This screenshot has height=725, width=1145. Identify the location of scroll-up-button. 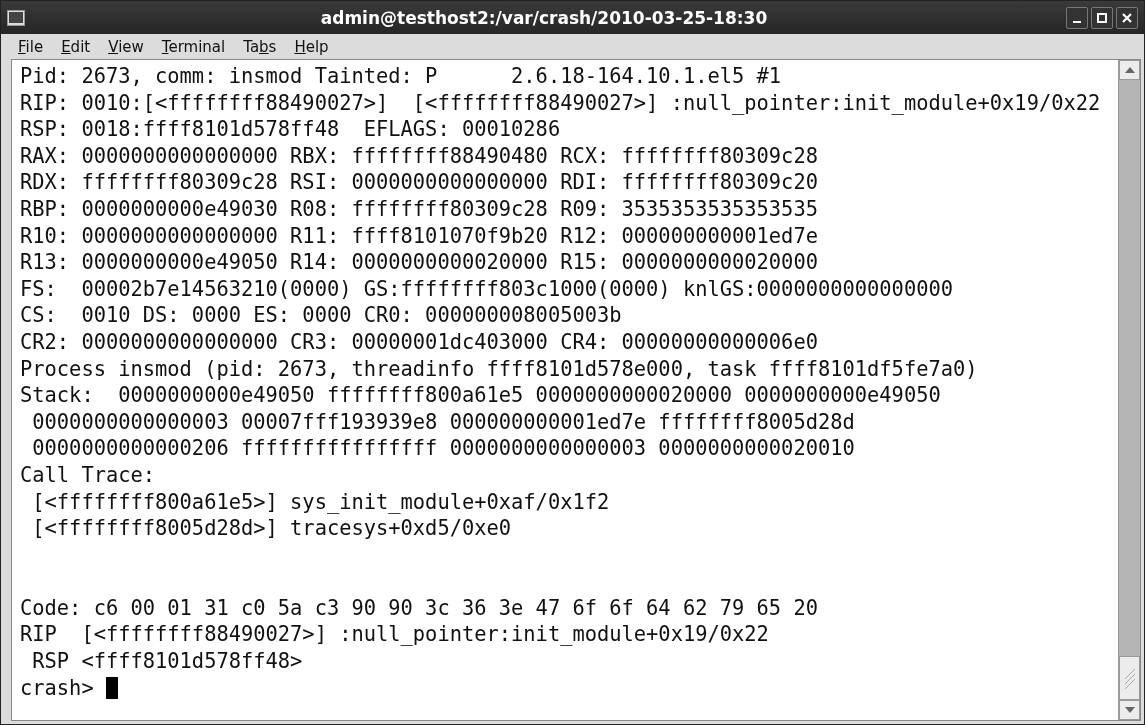
(1129, 70).